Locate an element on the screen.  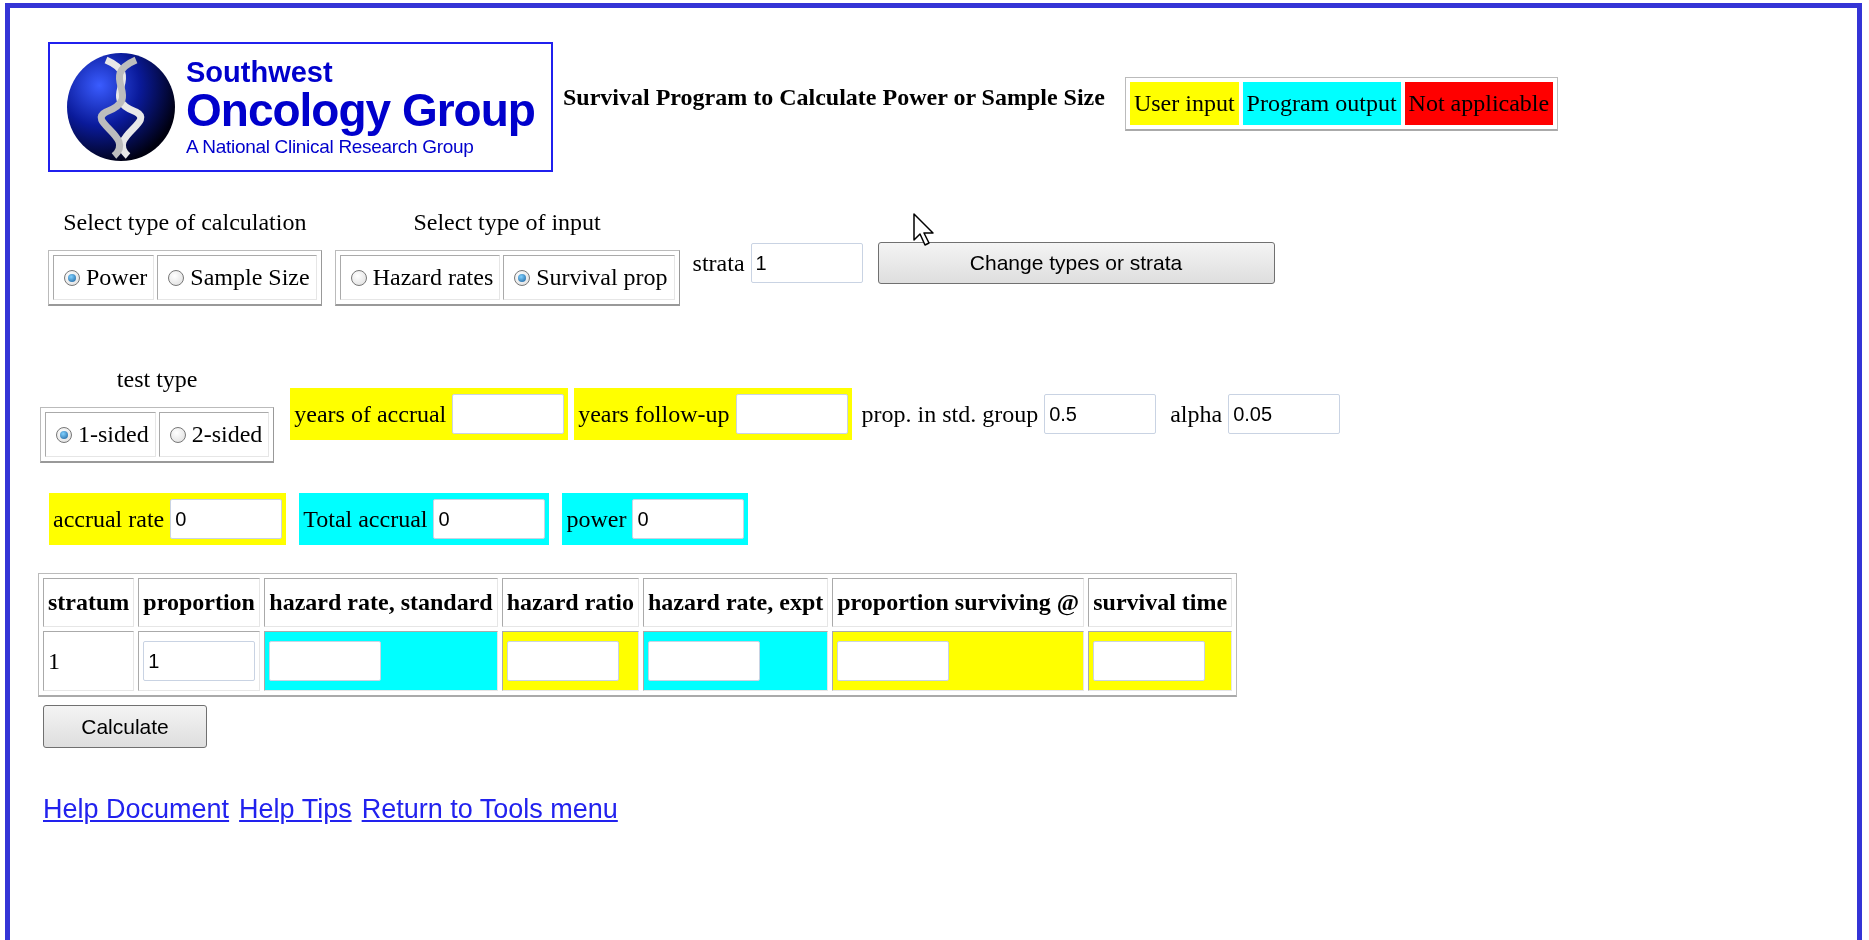
radio-option: 1-sided is located at coordinates (100, 434).